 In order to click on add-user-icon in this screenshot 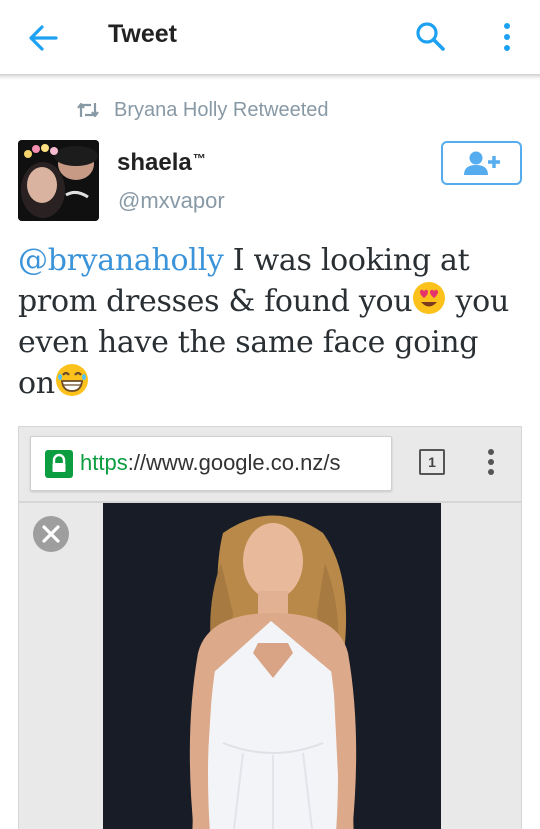, I will do `click(481, 163)`.